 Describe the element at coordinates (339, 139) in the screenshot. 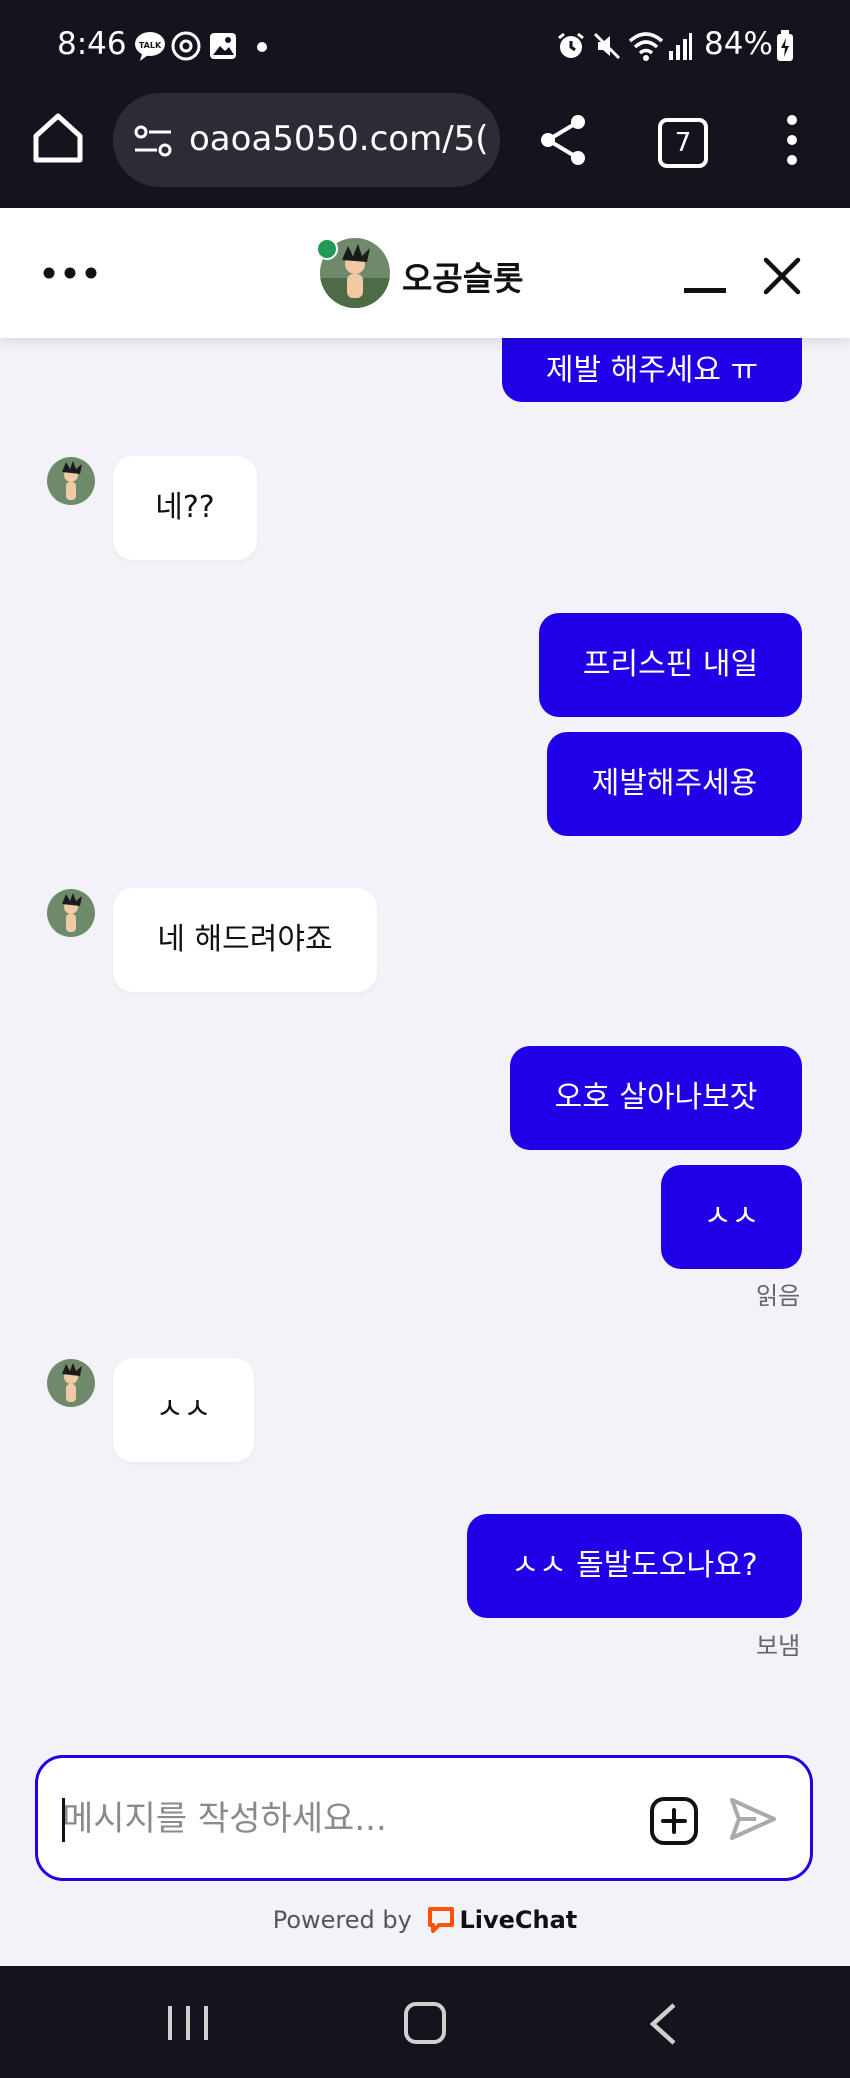

I see `url-text: oaoa5050.com/5(` at that location.